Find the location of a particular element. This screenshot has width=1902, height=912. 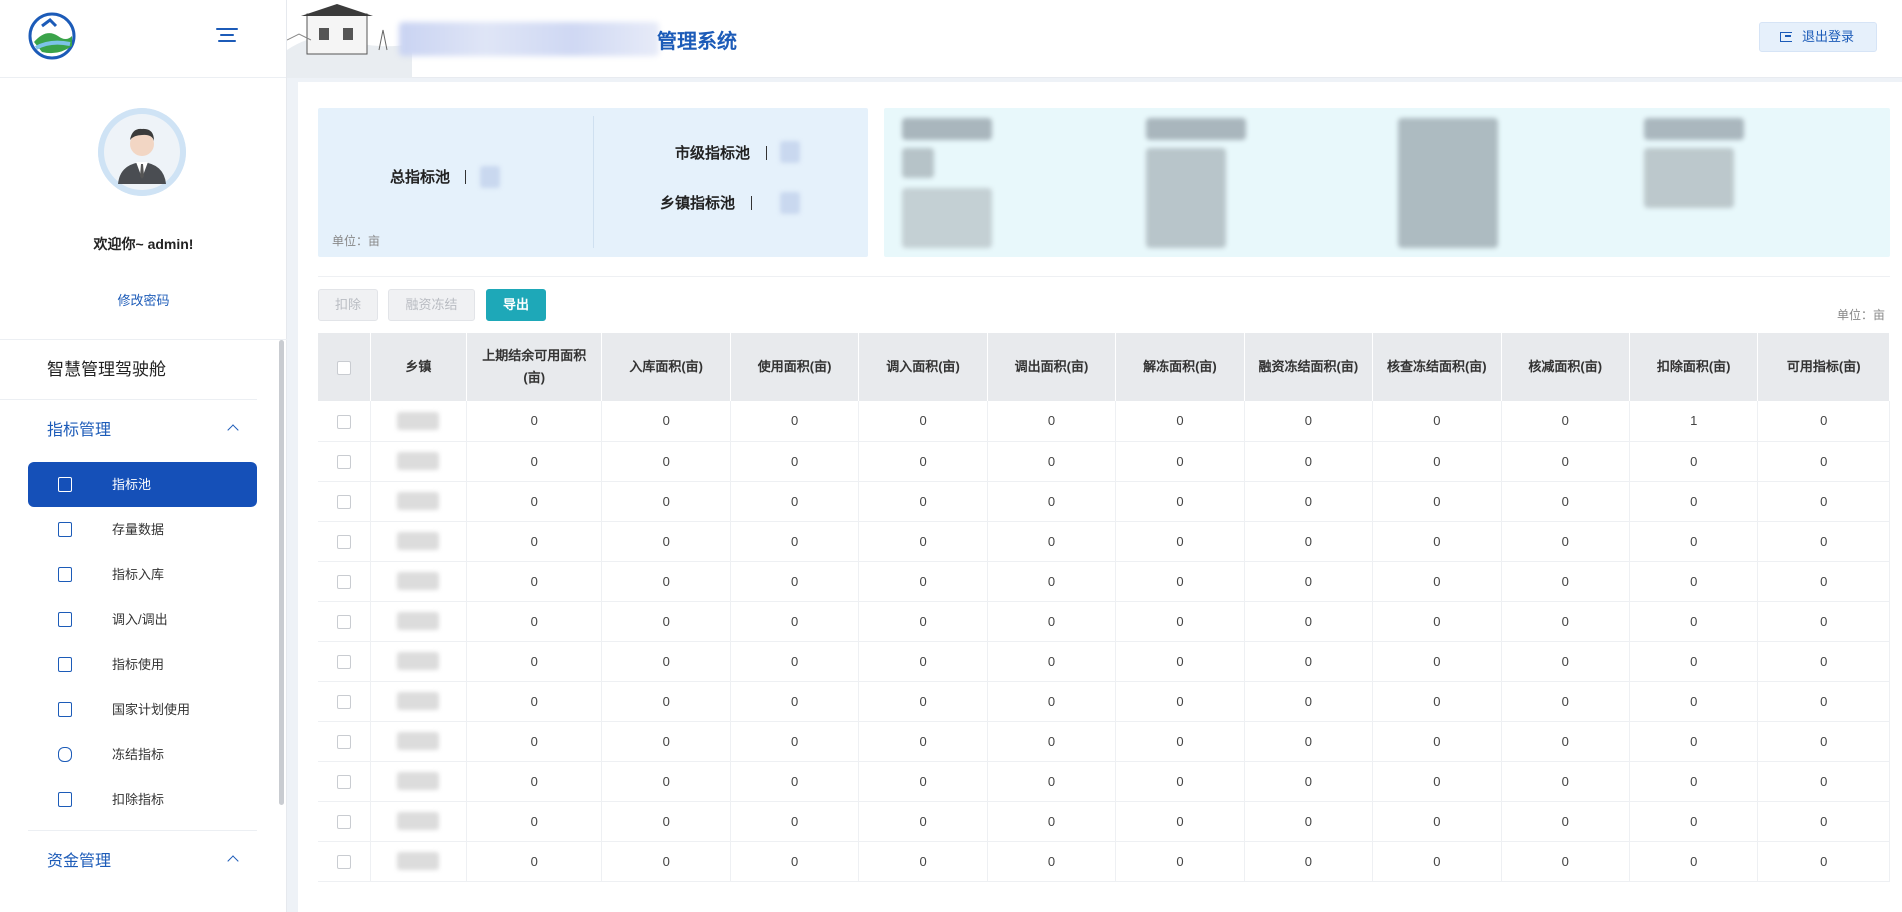

logout-button: 退出登录 is located at coordinates (1818, 37).